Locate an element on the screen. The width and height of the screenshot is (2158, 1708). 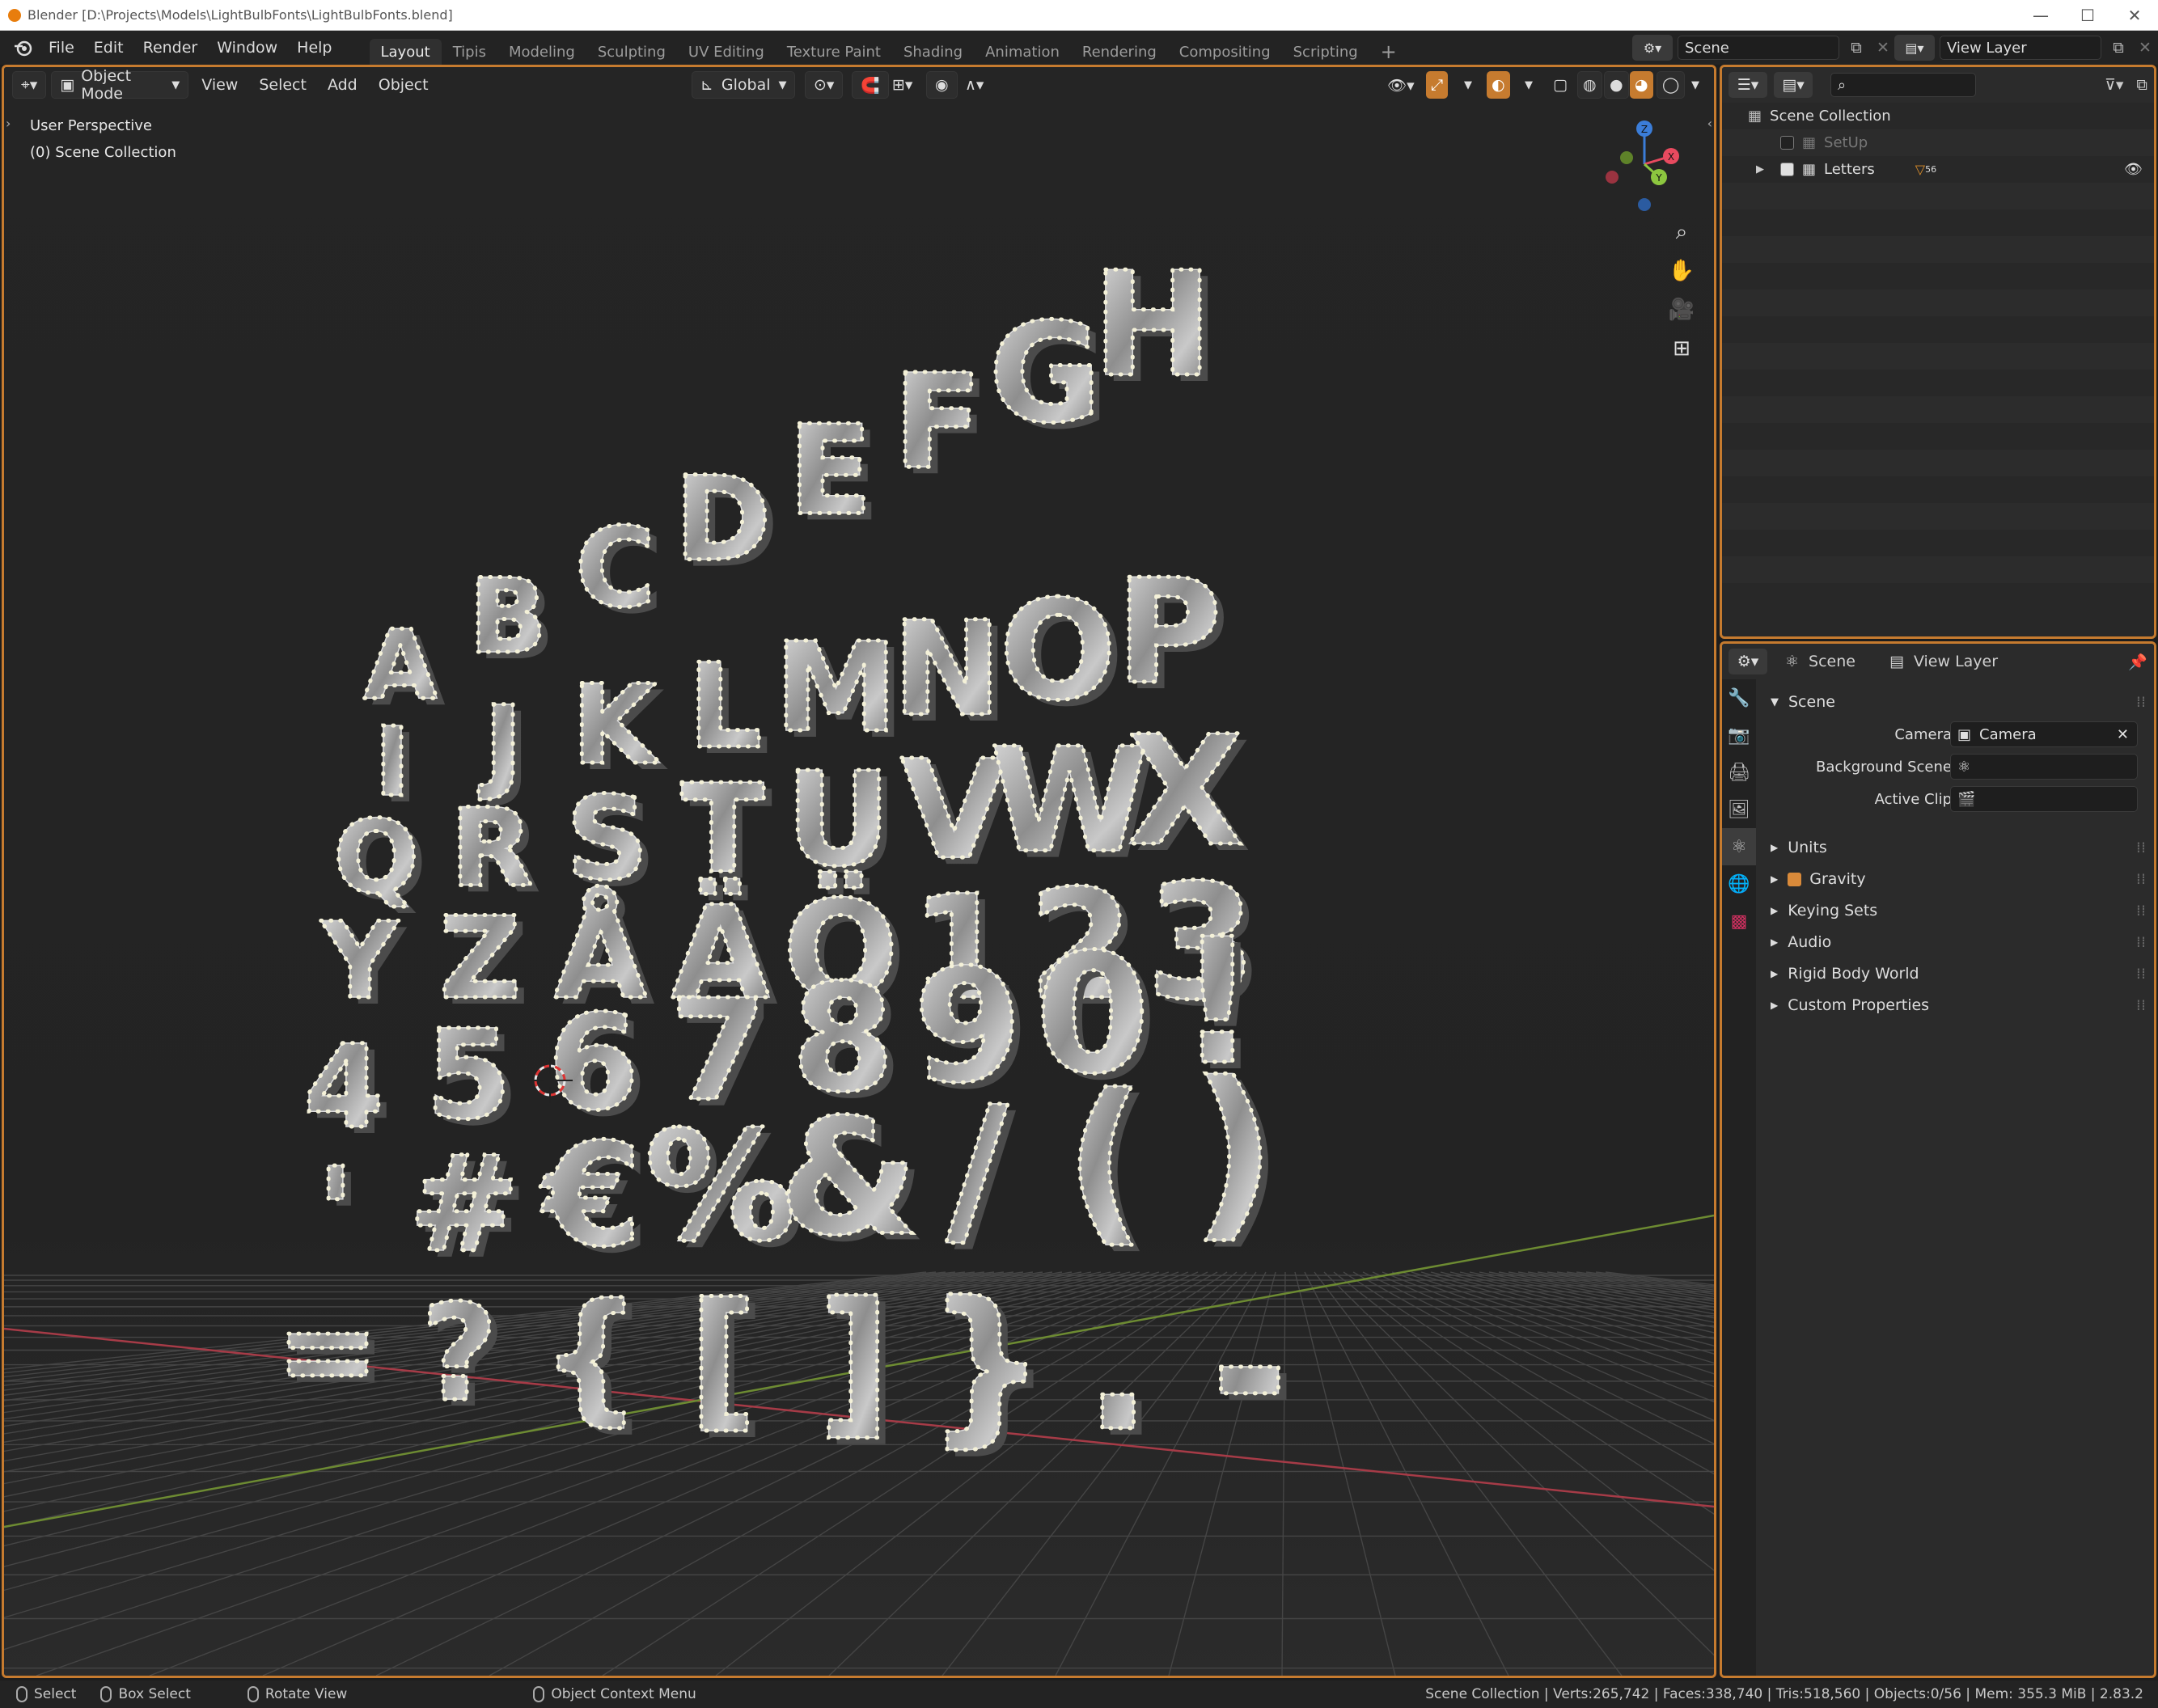
section-rigid-body-world: ▶ Rigid Body World ⁞⁞ is located at coordinates (1958, 974).